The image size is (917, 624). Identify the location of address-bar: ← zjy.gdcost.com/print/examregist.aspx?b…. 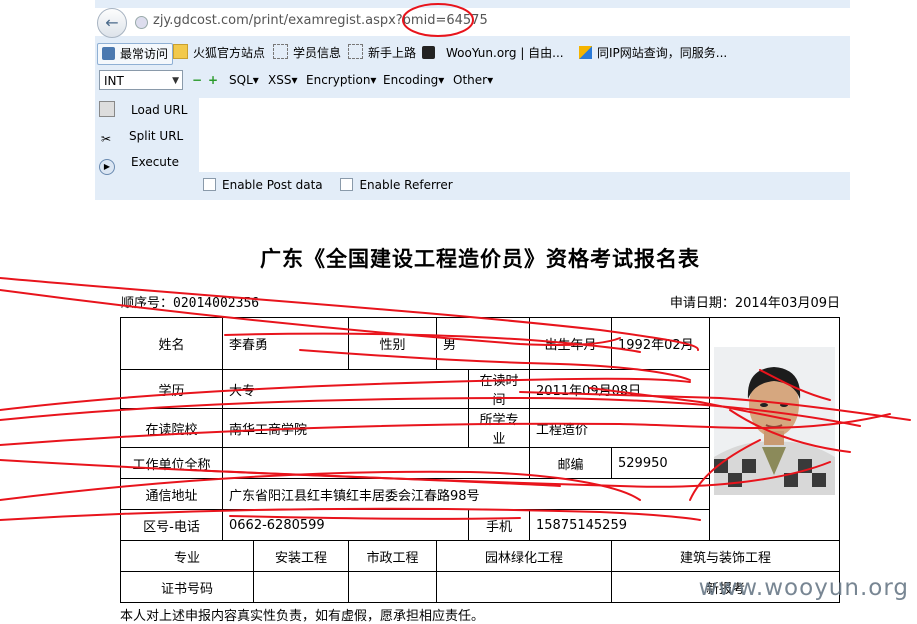
(472, 23).